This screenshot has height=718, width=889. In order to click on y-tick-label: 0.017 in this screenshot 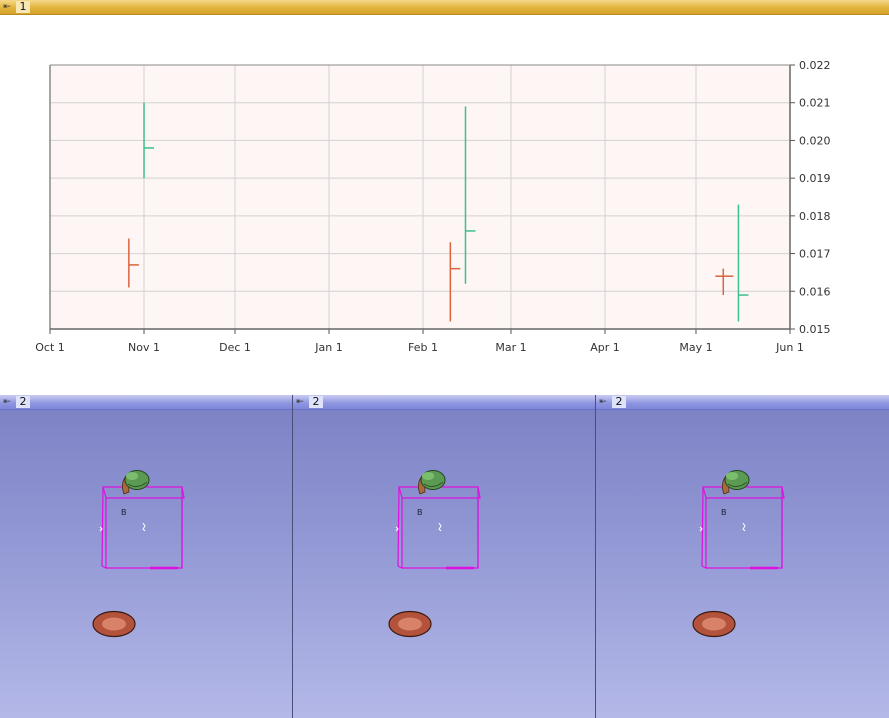, I will do `click(815, 254)`.